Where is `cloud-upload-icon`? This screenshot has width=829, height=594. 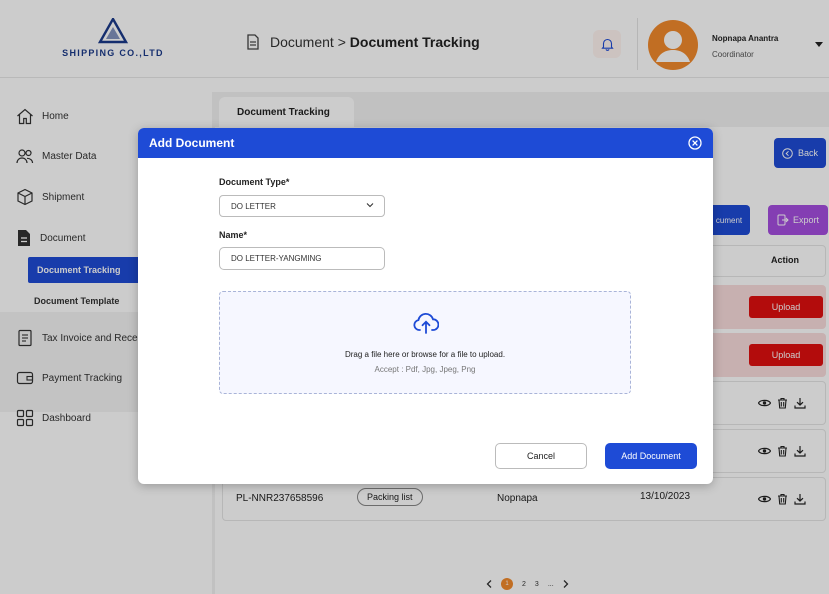
cloud-upload-icon is located at coordinates (426, 323).